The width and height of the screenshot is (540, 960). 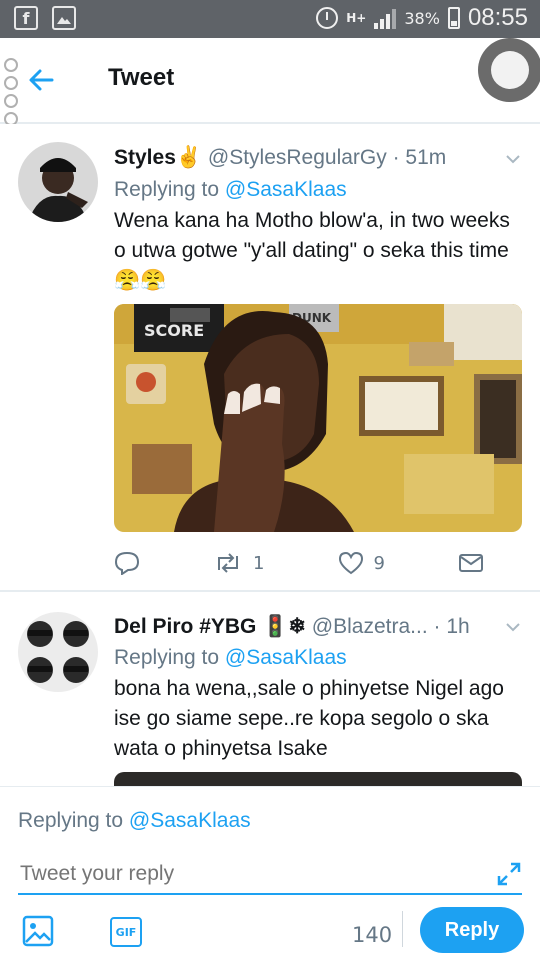 I want to click on reply-action, so click(x=127, y=563).